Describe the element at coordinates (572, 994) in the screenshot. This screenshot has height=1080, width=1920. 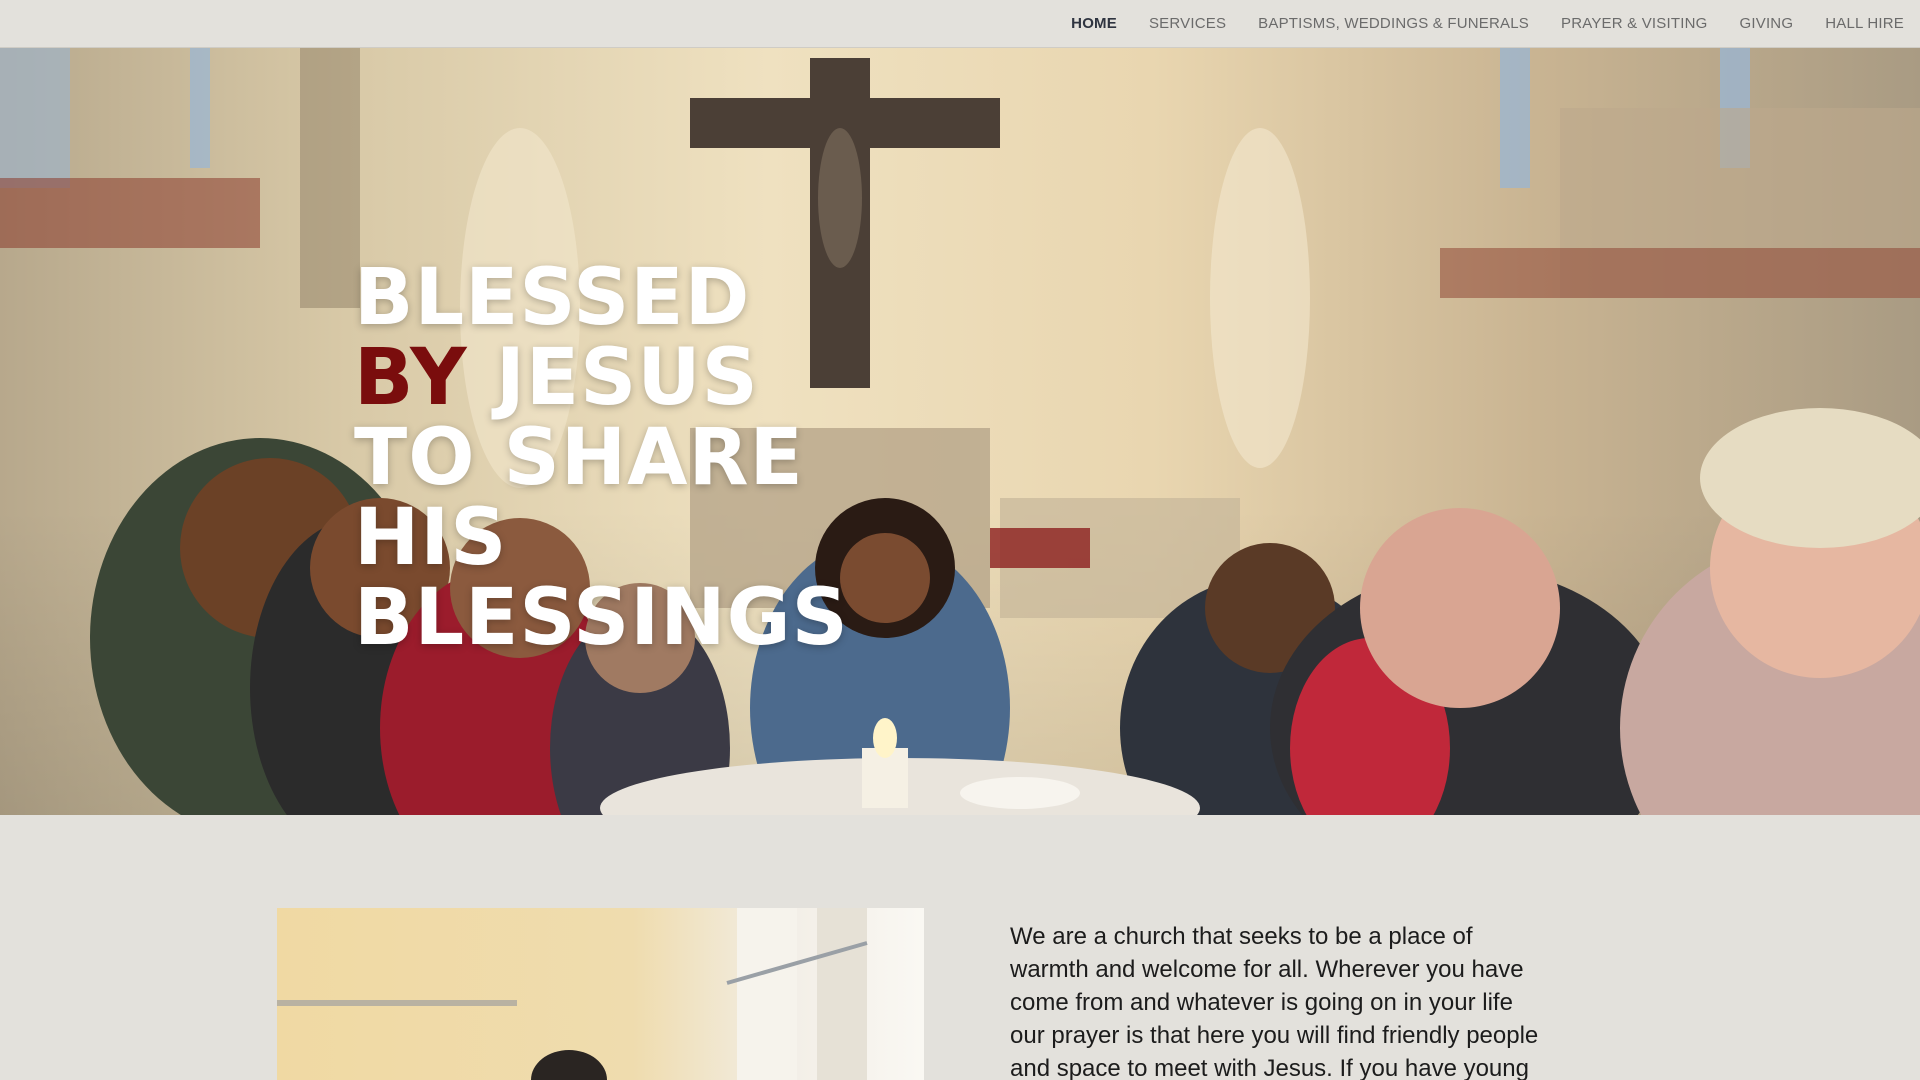
I see `intro-photo-graphic` at that location.